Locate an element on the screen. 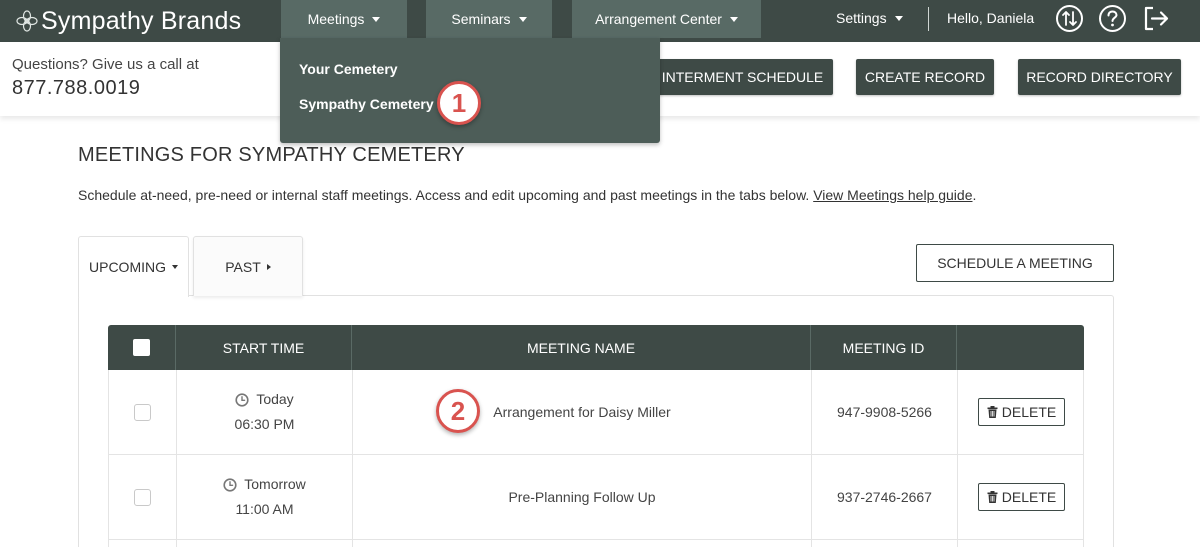  start-time-cell: Tomorrow 11:00 AM is located at coordinates (265, 497).